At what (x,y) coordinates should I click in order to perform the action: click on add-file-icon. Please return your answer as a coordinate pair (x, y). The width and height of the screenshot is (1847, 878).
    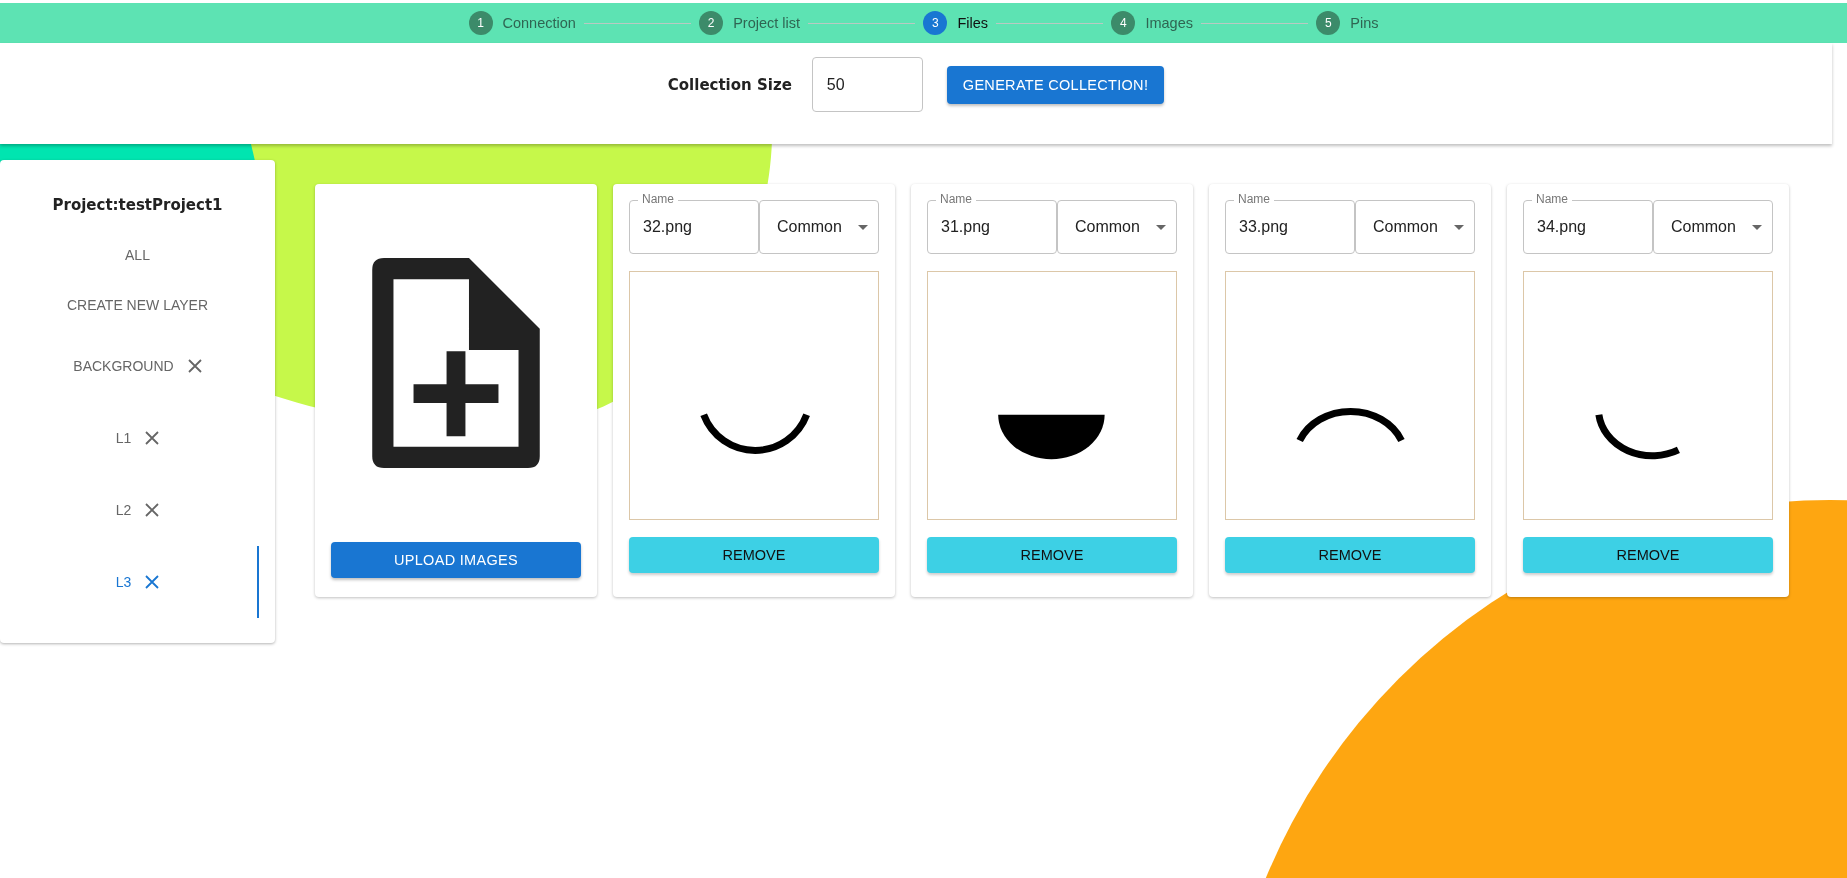
    Looking at the image, I should click on (456, 362).